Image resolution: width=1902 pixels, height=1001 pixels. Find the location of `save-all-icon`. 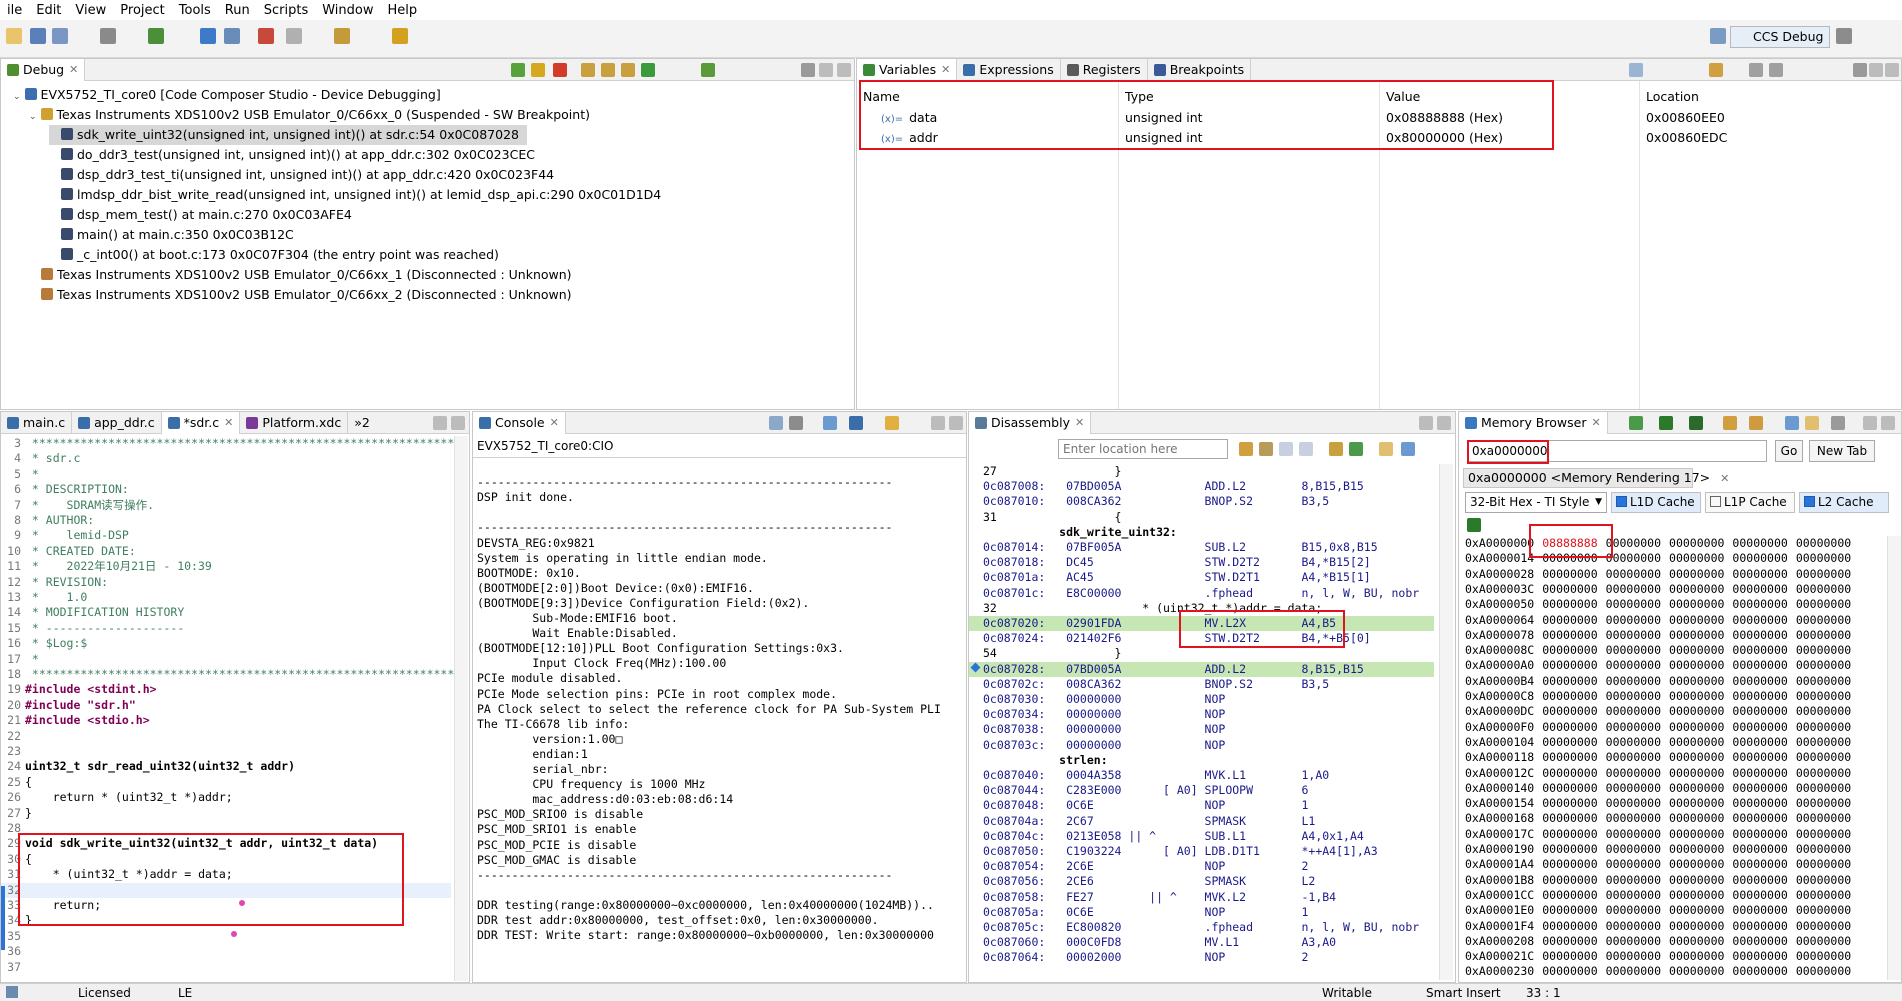

save-all-icon is located at coordinates (60, 36).